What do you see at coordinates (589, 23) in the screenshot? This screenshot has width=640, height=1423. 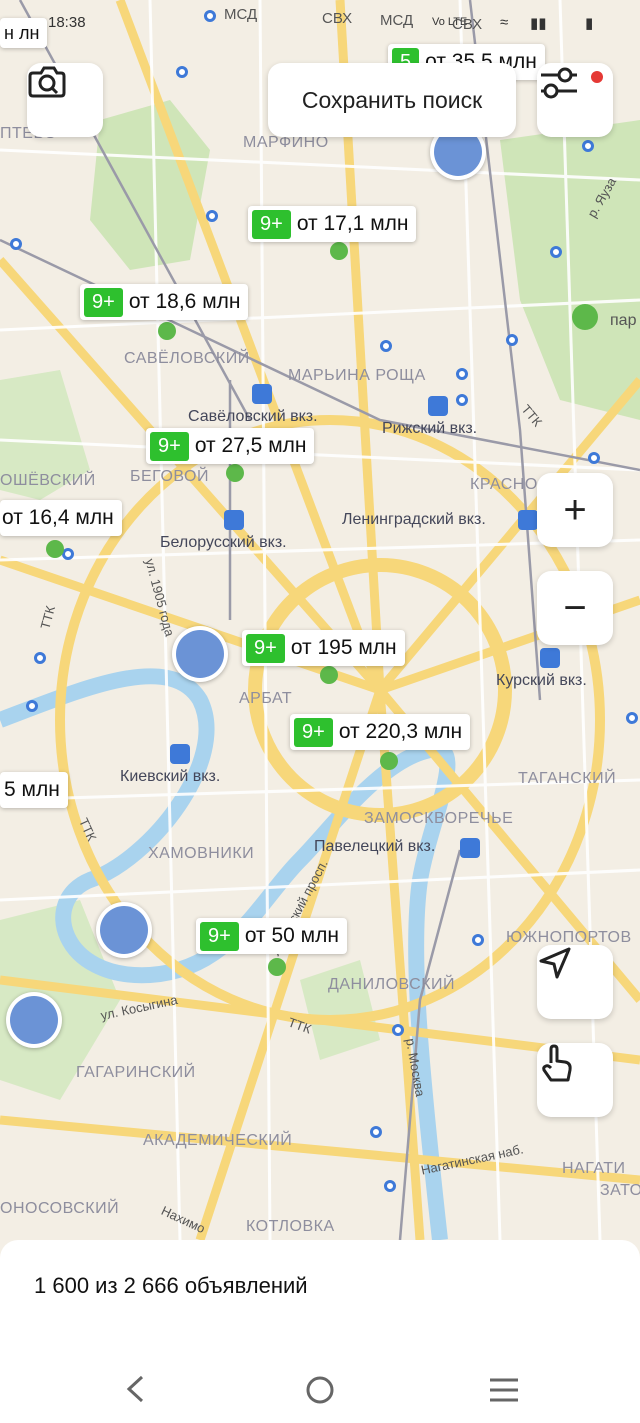 I see `battery-icon: ▮` at bounding box center [589, 23].